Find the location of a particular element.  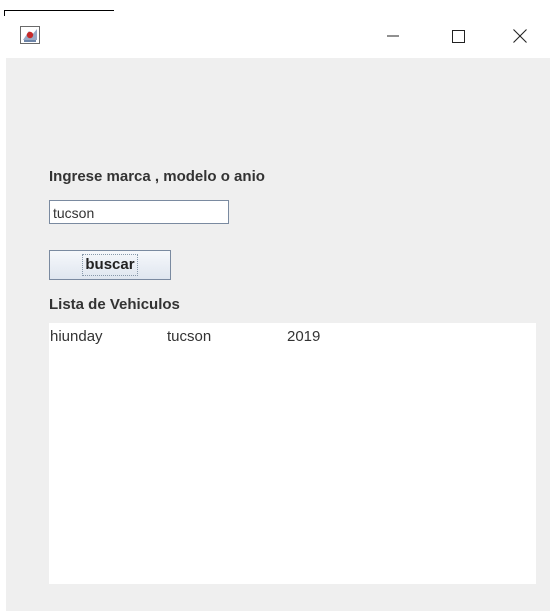

maximize-button is located at coordinates (458, 36).